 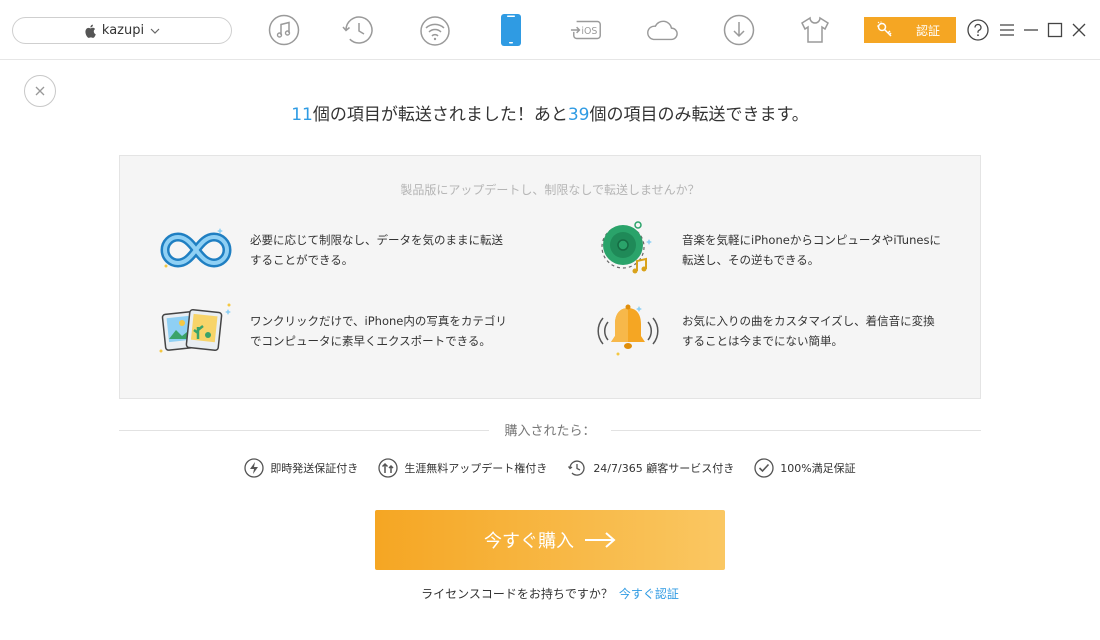 I want to click on wifi-icon, so click(x=435, y=30).